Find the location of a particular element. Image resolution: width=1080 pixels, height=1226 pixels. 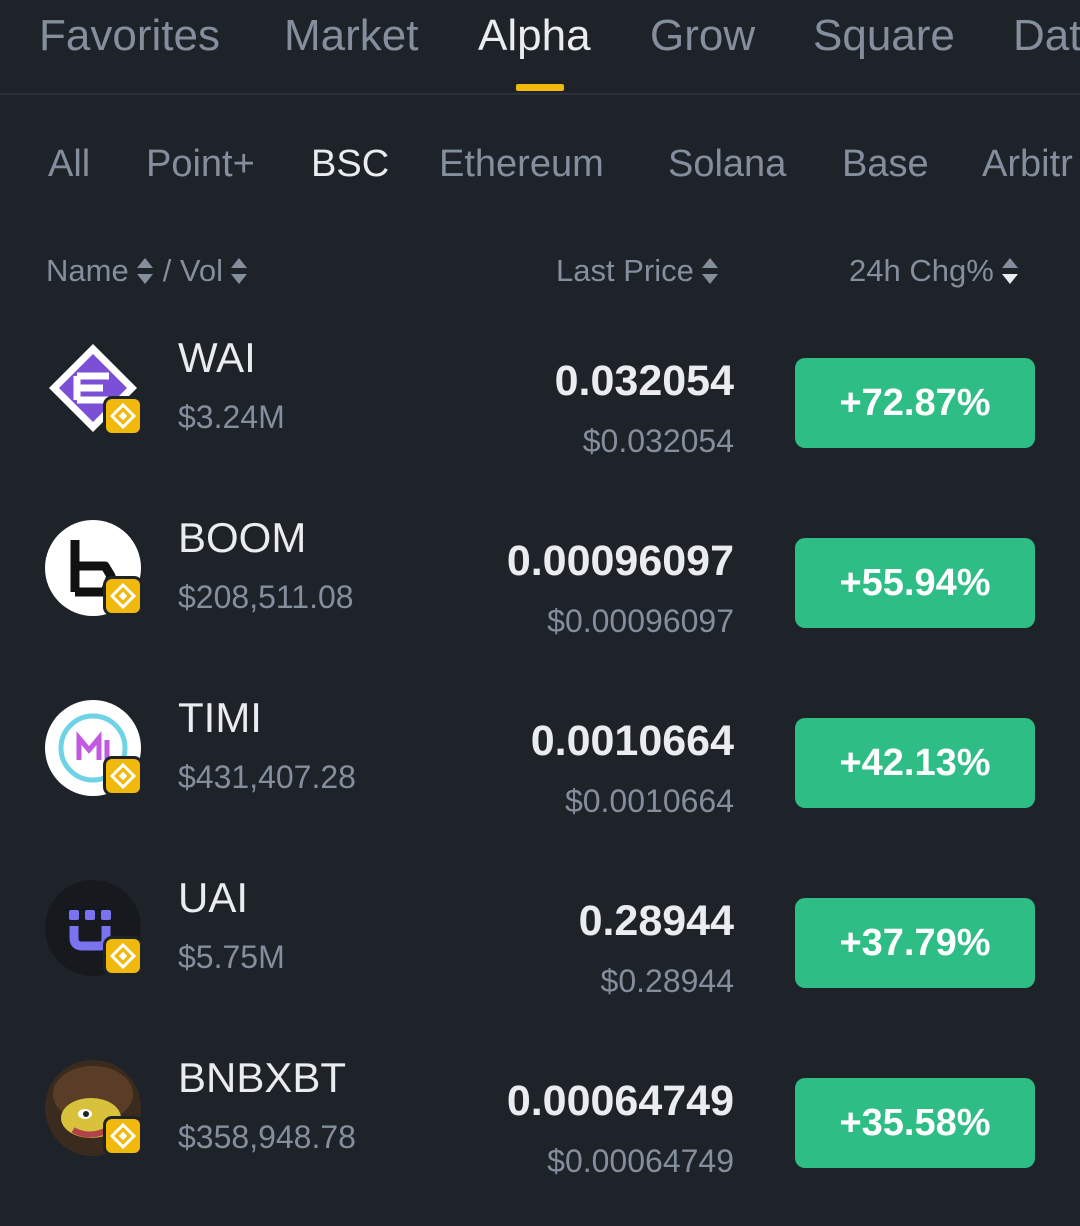

filter-bsc: BSC is located at coordinates (350, 164).